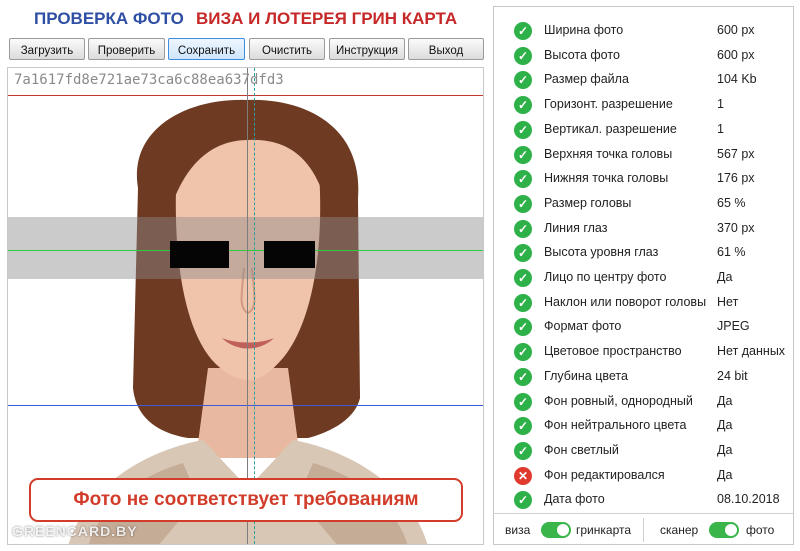  What do you see at coordinates (643, 451) in the screenshot?
I see `check-row: ✓ Фон светлый Да` at bounding box center [643, 451].